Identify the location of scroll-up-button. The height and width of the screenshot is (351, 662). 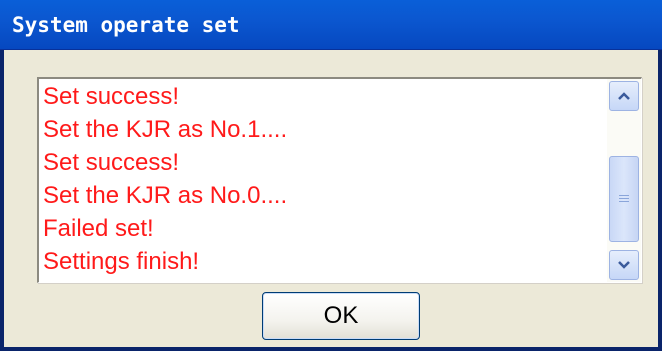
(624, 96).